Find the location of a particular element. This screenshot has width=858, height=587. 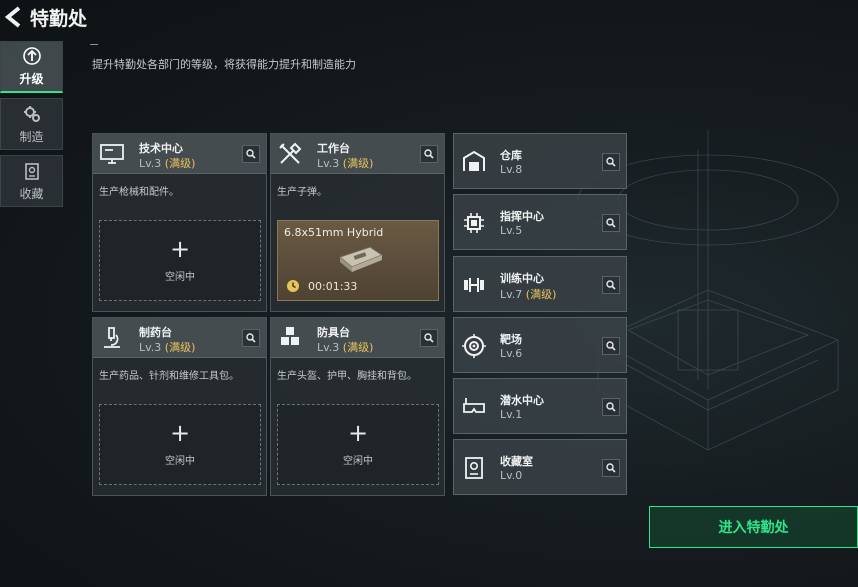

room-level: Lv.8 is located at coordinates (511, 169).